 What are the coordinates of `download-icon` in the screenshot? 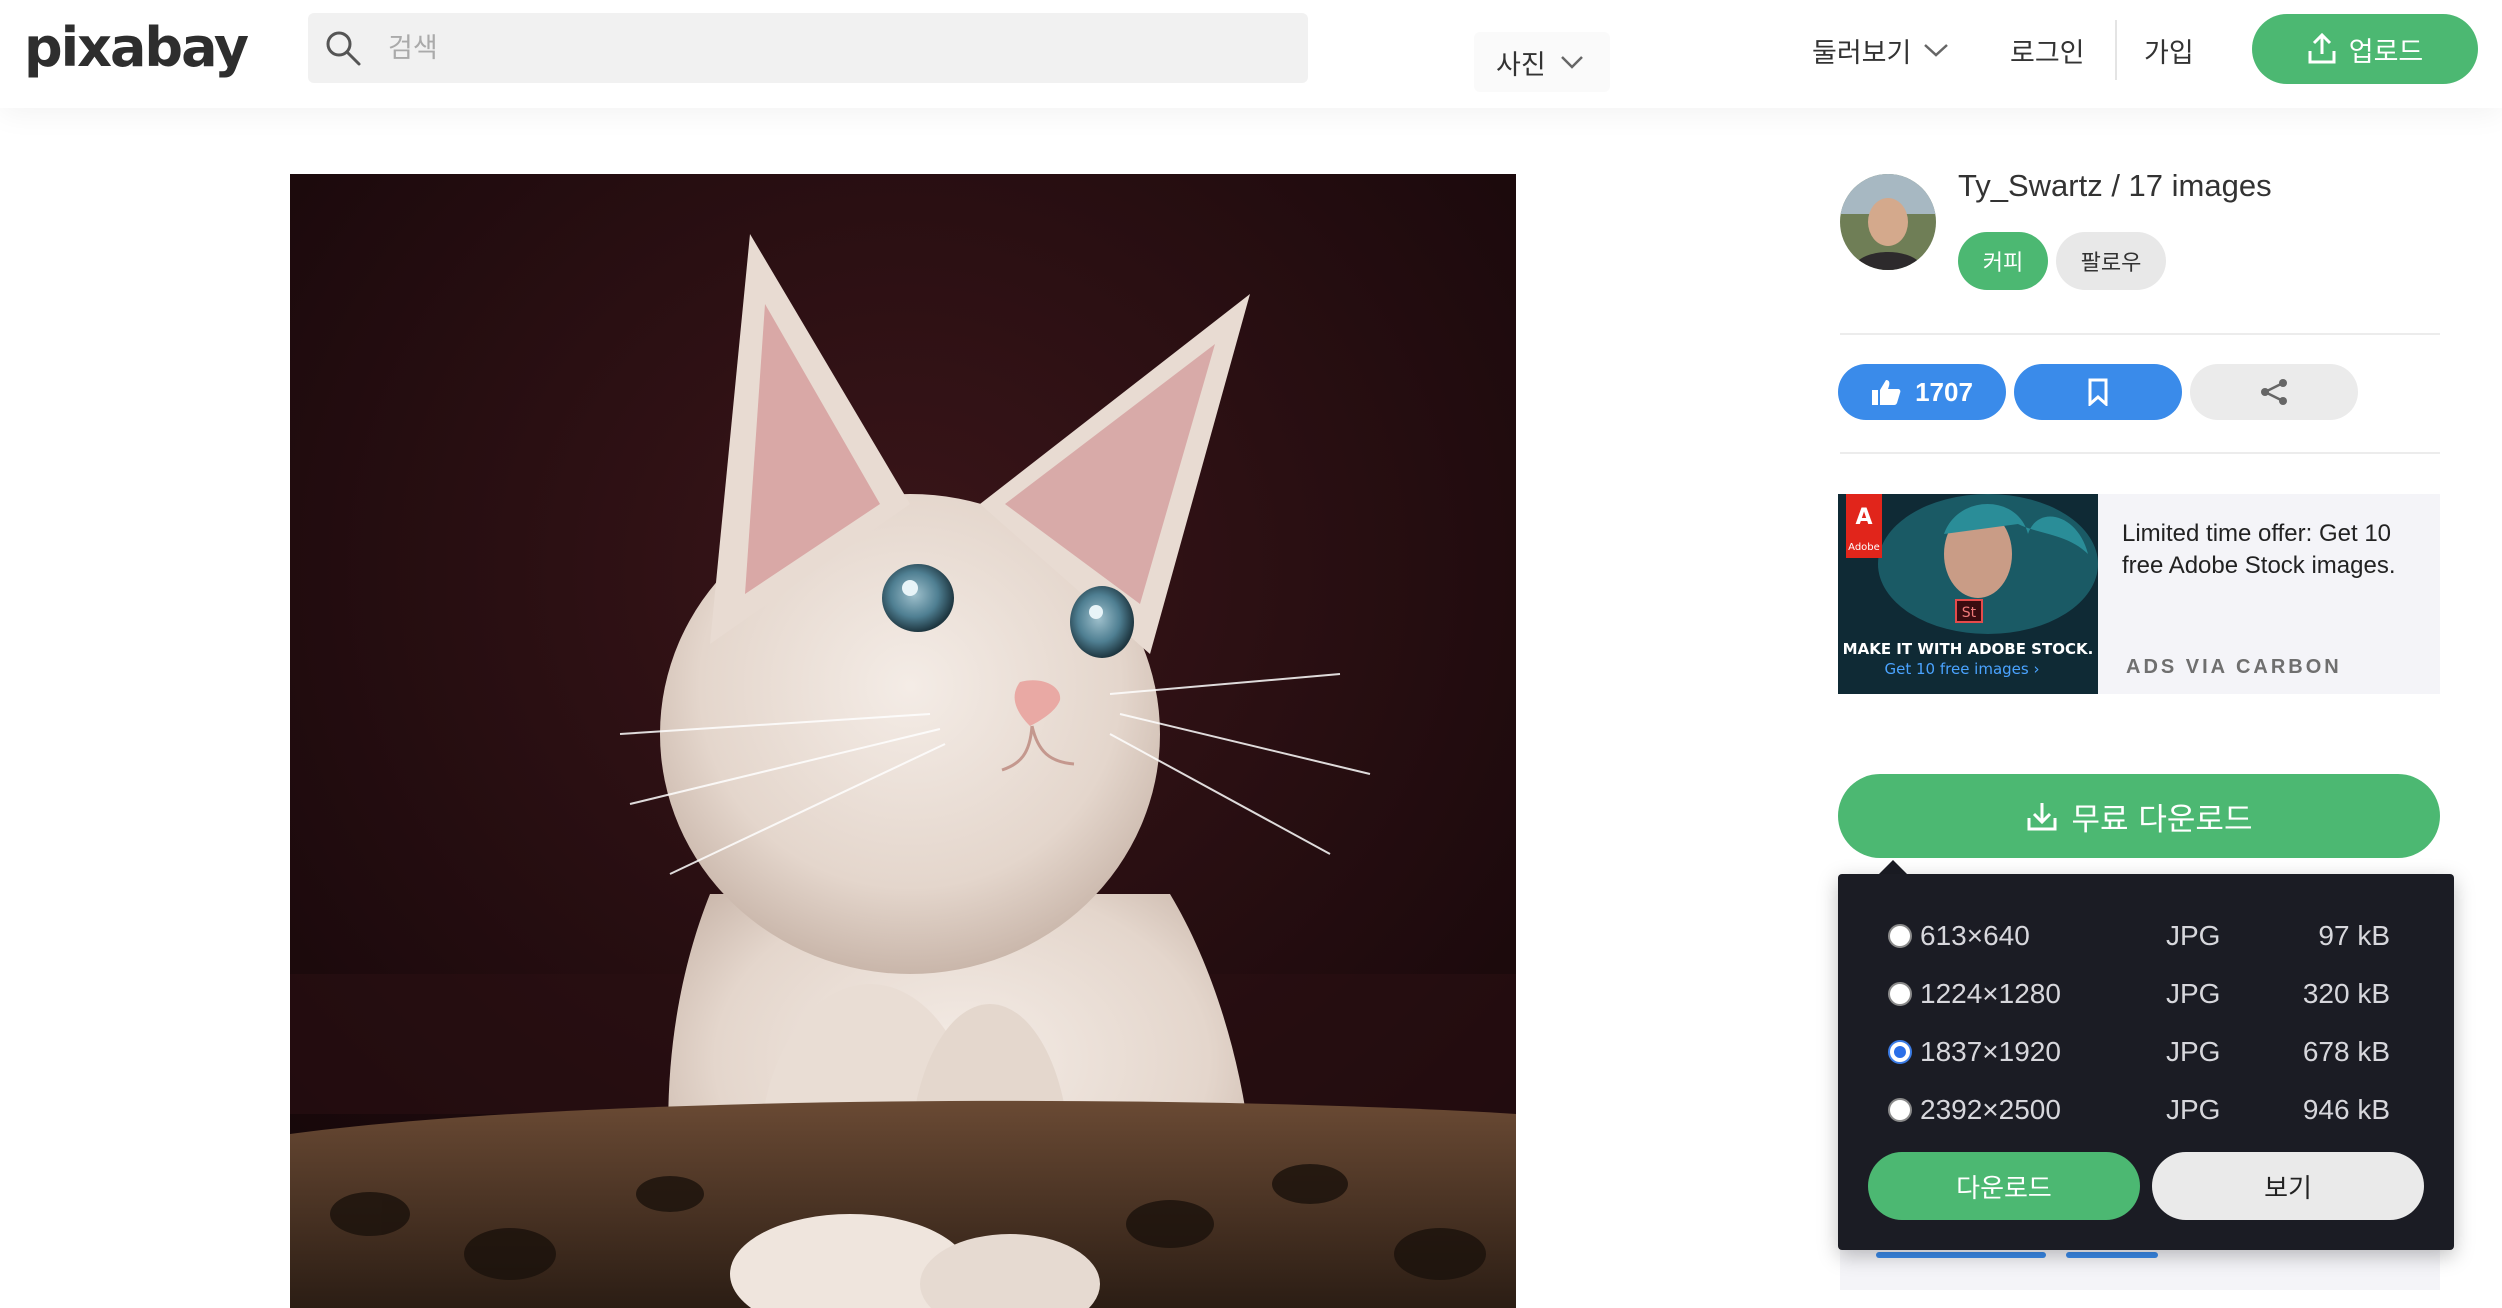 It's located at (2041, 817).